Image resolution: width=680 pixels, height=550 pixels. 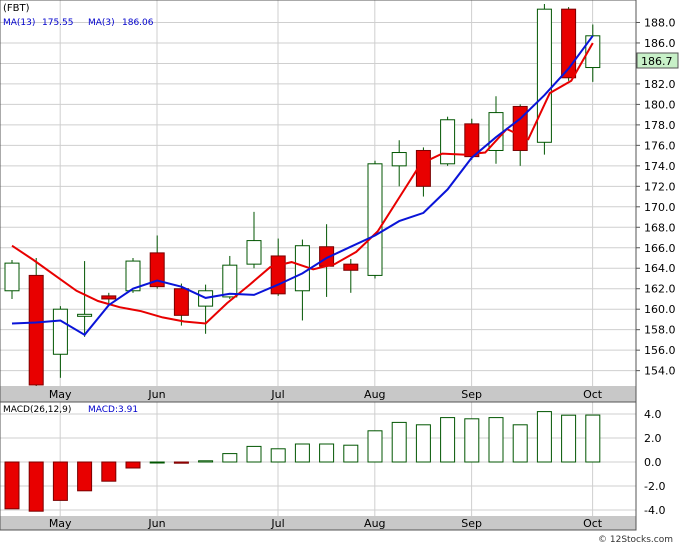 I want to click on price-y-tick-label: 180.0, so click(x=660, y=104).